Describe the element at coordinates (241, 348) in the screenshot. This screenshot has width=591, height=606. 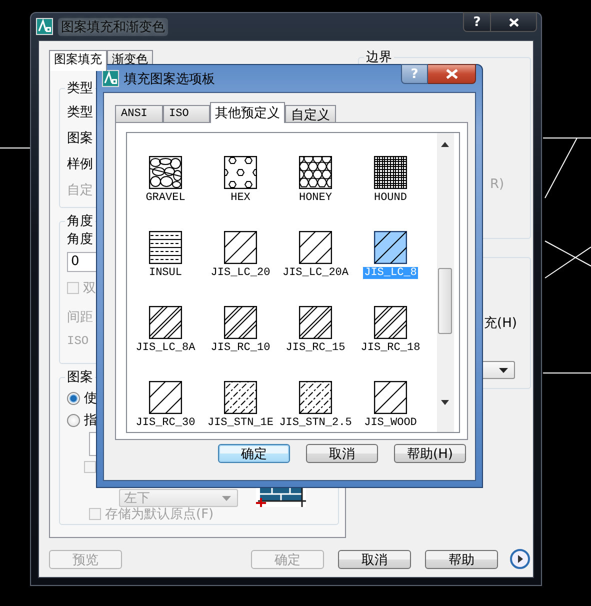
I see `pattern-name: JIS_RC_10` at that location.